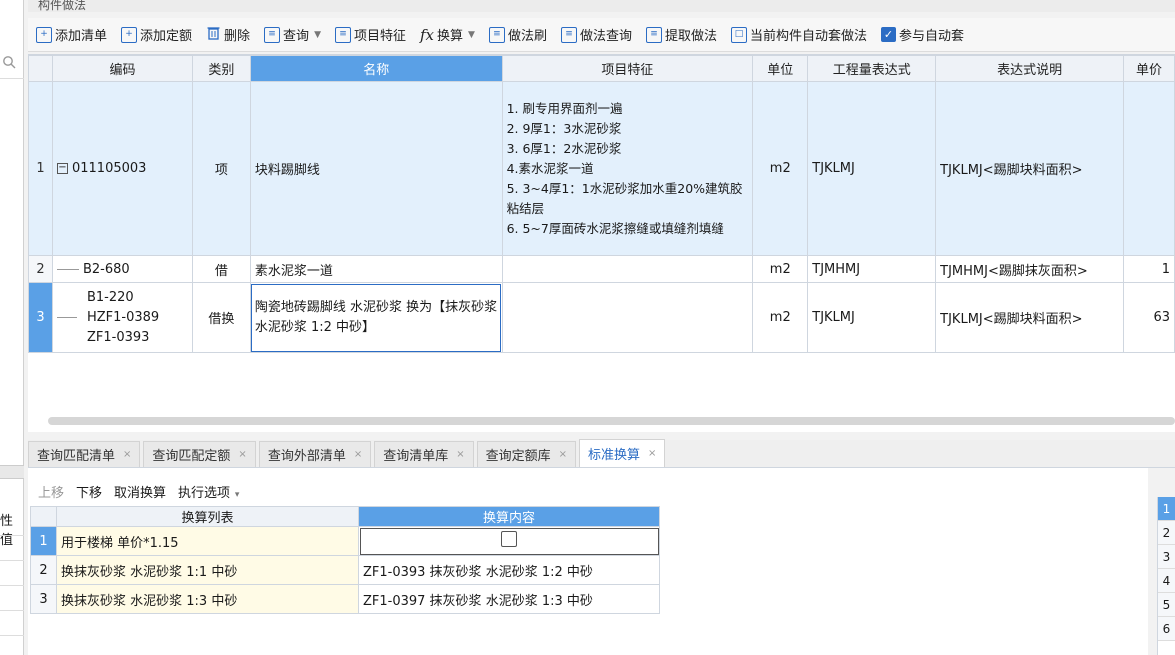 The width and height of the screenshot is (1175, 655). What do you see at coordinates (370, 34) in the screenshot?
I see `item-feature-button: ≡ 项目特征` at bounding box center [370, 34].